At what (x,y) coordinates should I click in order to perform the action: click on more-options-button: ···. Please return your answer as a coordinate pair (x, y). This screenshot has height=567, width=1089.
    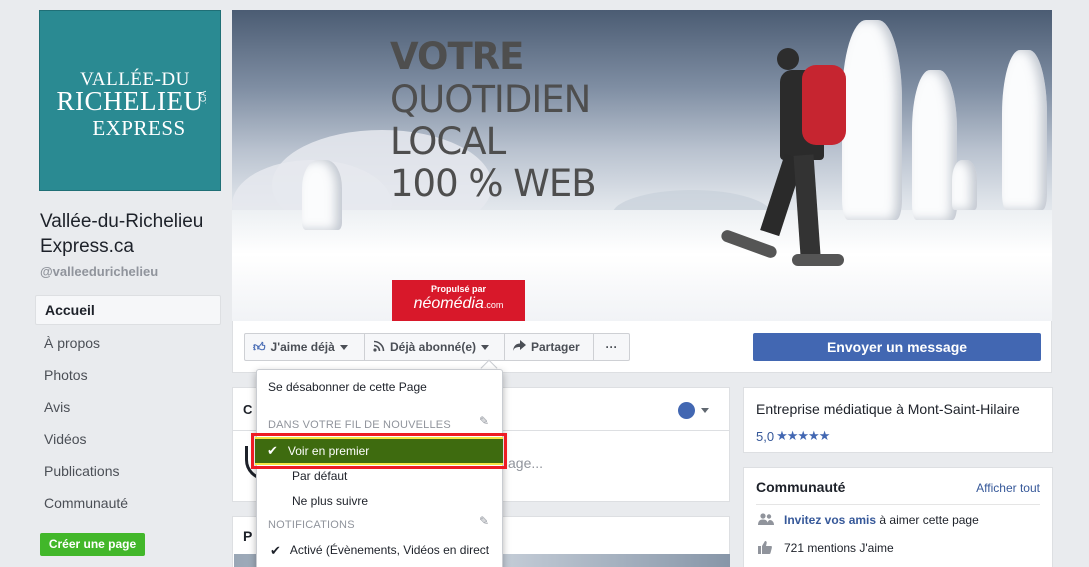
    Looking at the image, I should click on (611, 347).